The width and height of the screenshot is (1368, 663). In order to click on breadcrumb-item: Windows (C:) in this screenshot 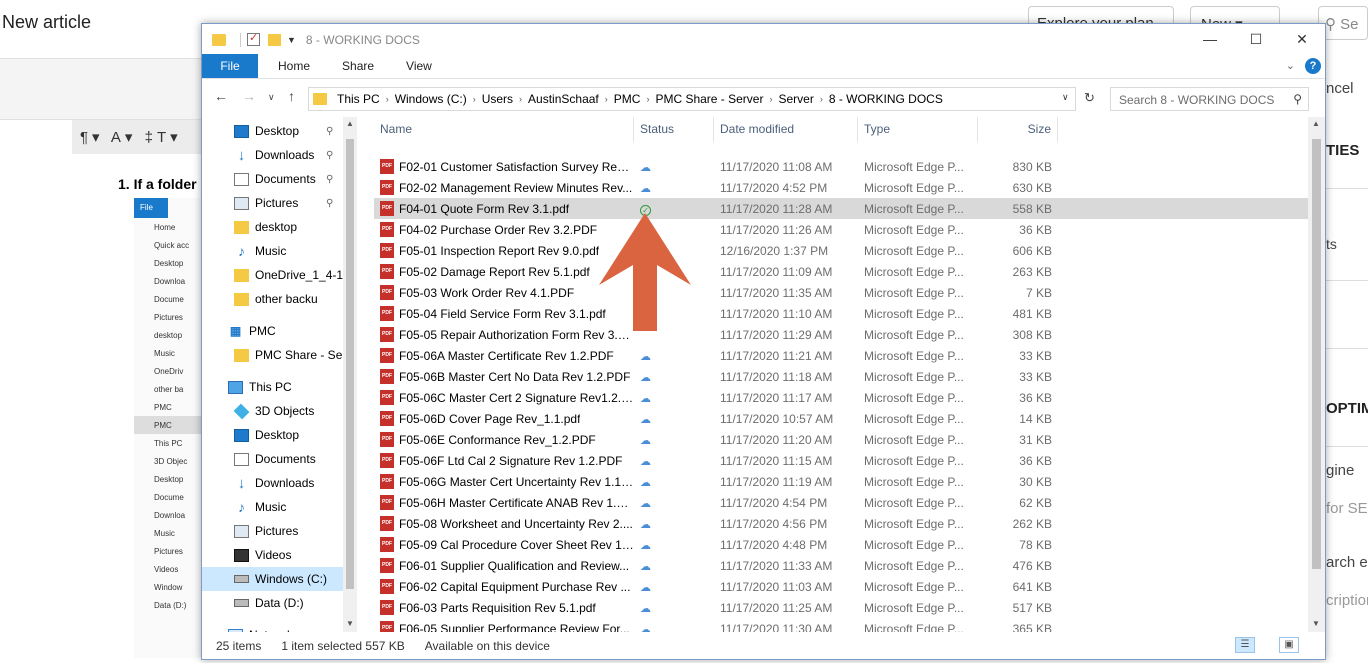, I will do `click(431, 99)`.